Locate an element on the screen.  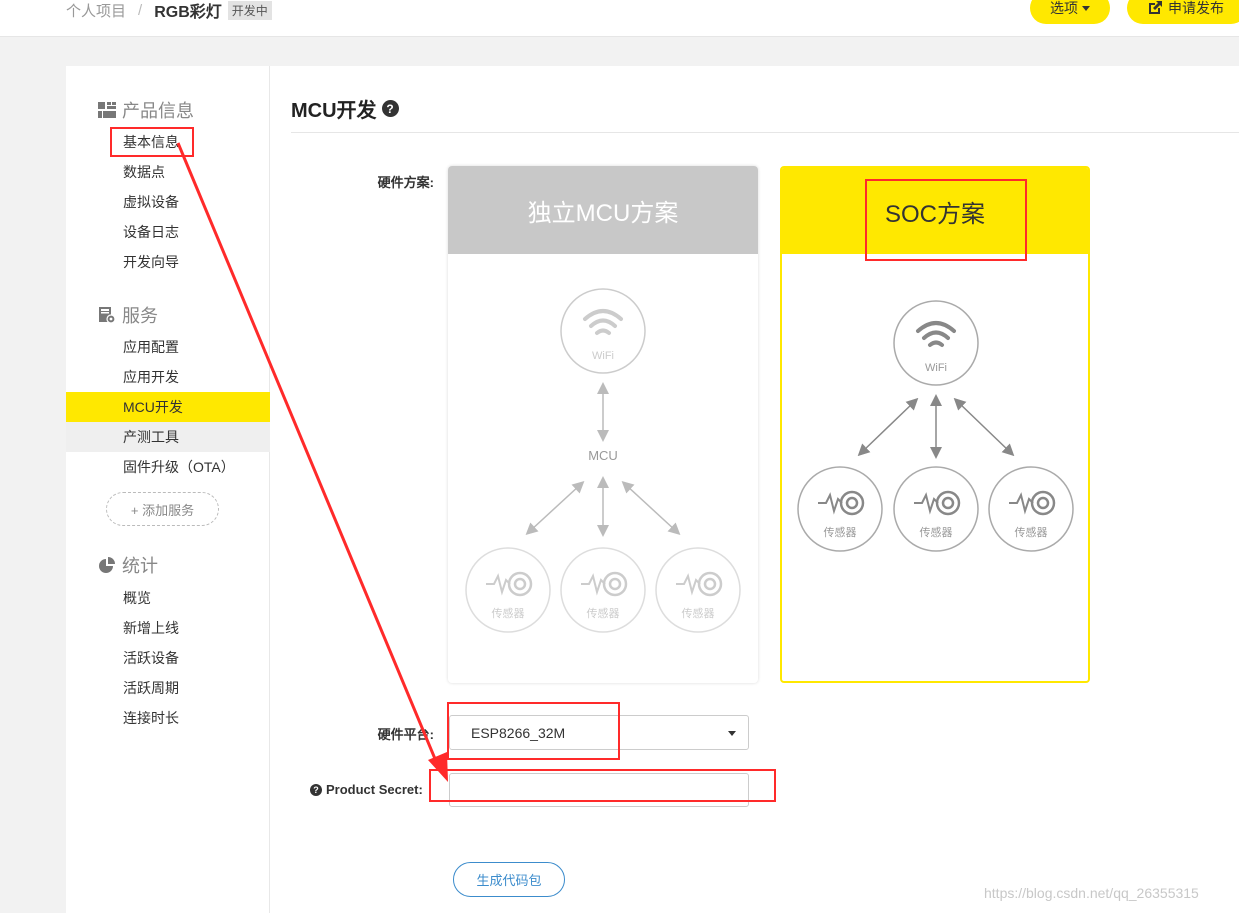
top-bar: 个人项目 / RGB彩灯 开发中 选项 申请发布 is located at coordinates (619, 18).